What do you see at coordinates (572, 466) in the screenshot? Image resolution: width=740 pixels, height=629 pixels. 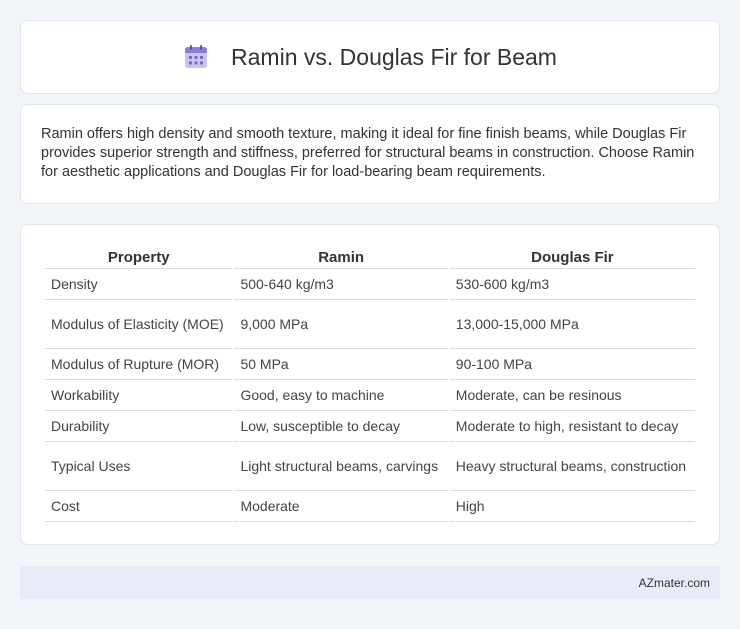 I see `table-cell-douglas-fir: Heavy structural beams, construction` at bounding box center [572, 466].